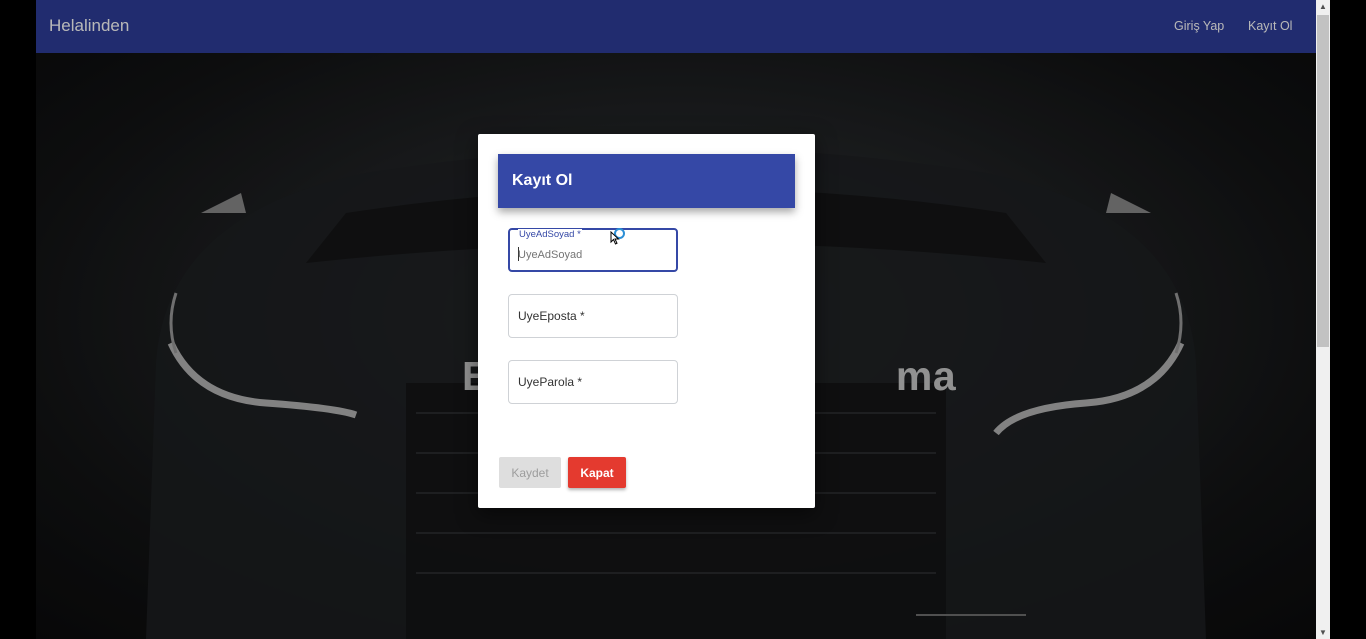 The image size is (1366, 639). Describe the element at coordinates (597, 472) in the screenshot. I see `close-button: Kapat` at that location.